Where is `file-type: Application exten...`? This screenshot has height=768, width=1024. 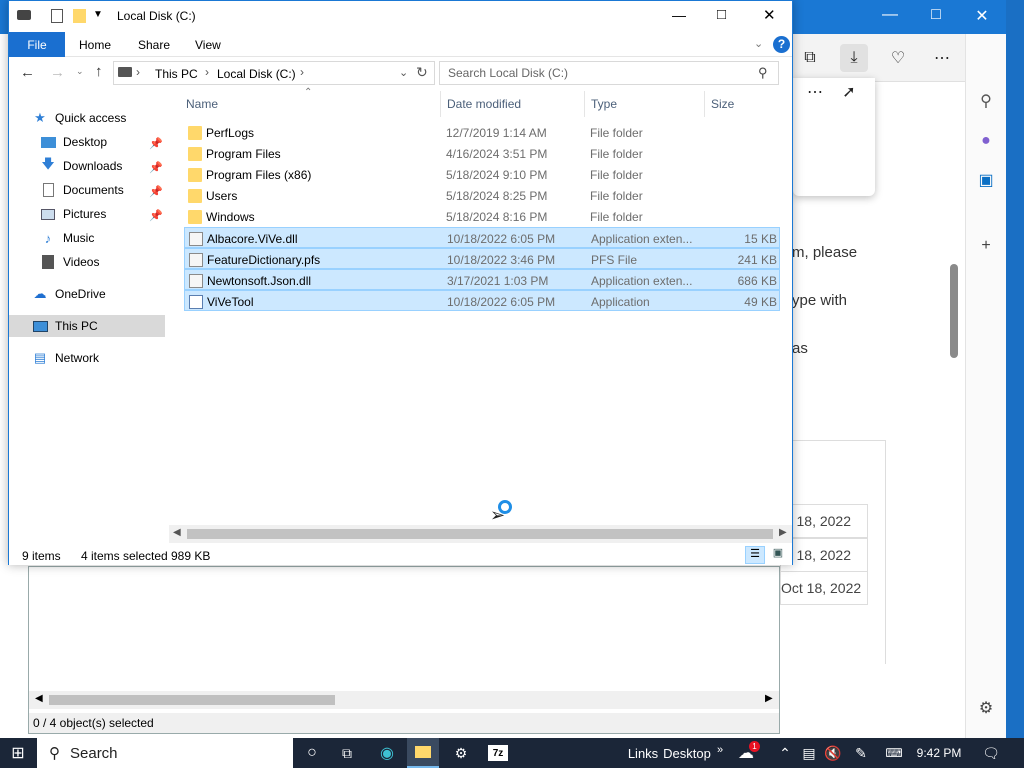
file-type: Application exten... is located at coordinates (642, 281).